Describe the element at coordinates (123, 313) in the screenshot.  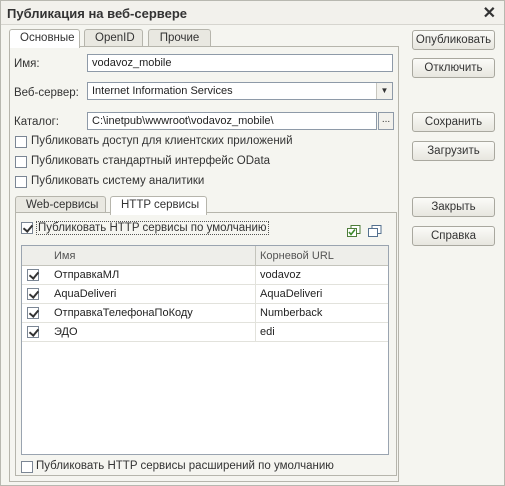
I see `row-name: ОтправкаТелефонаПоКоду` at that location.